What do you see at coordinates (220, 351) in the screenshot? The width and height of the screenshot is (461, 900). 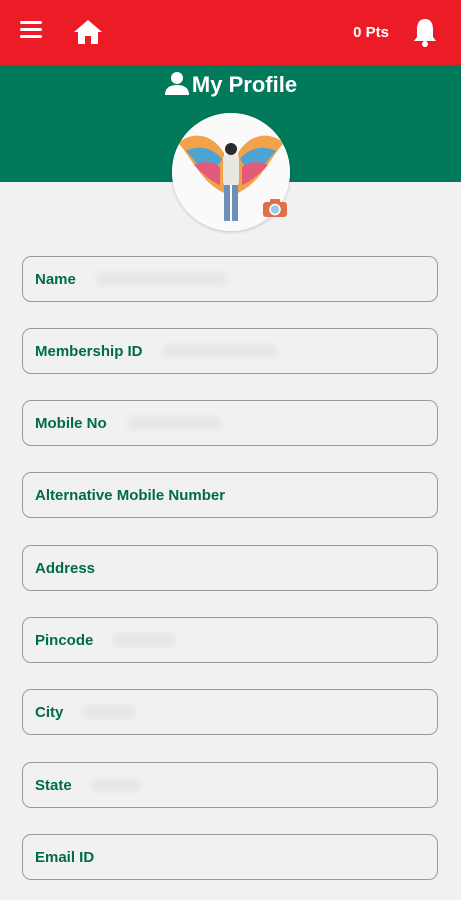 I see `membership-id-value-redacted` at bounding box center [220, 351].